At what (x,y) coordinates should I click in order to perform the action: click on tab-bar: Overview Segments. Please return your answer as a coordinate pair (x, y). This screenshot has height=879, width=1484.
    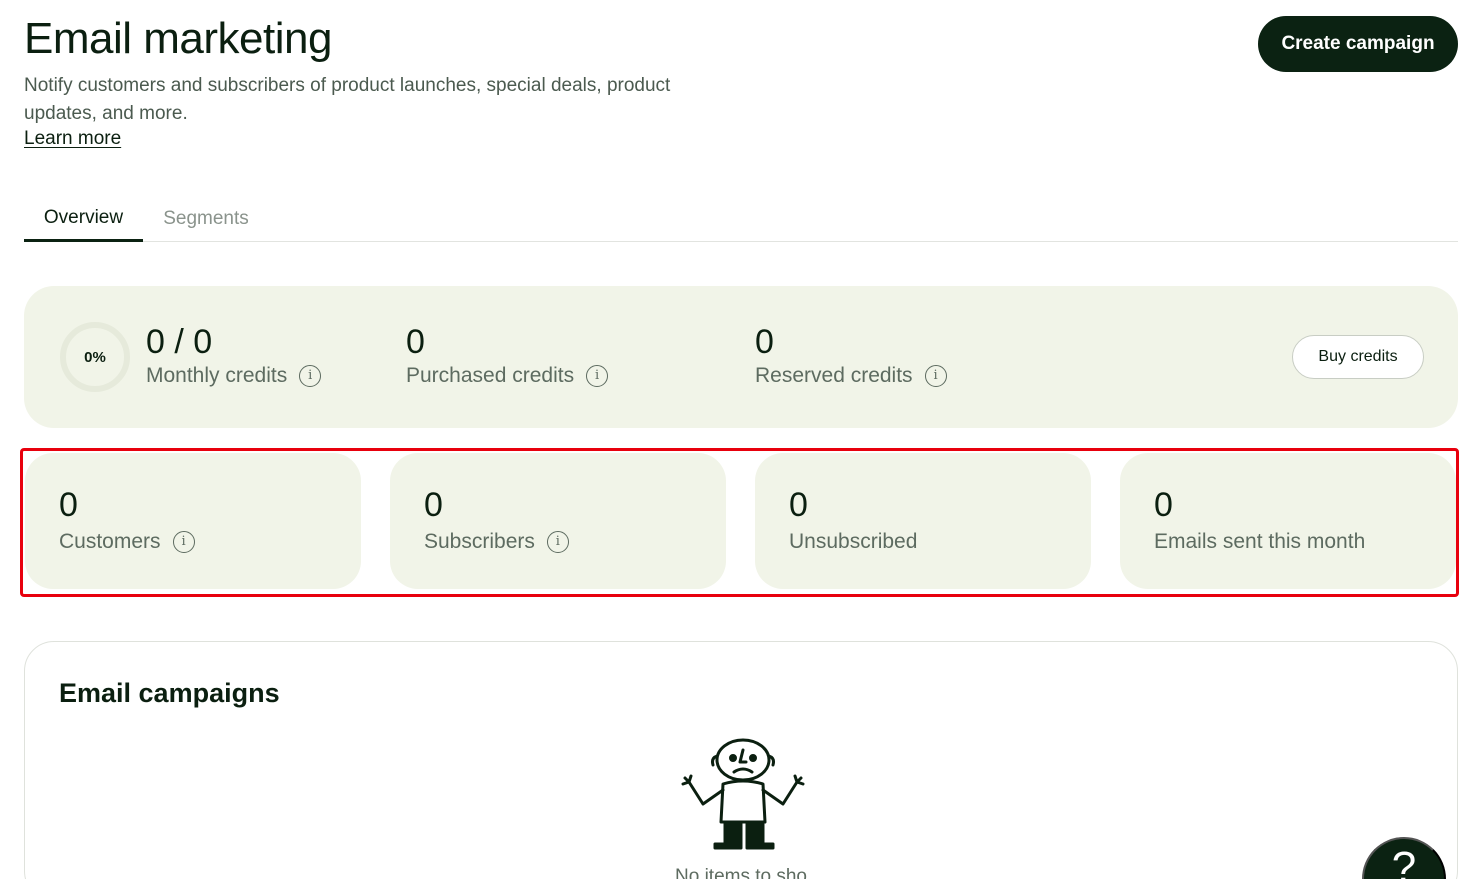
    Looking at the image, I should click on (741, 219).